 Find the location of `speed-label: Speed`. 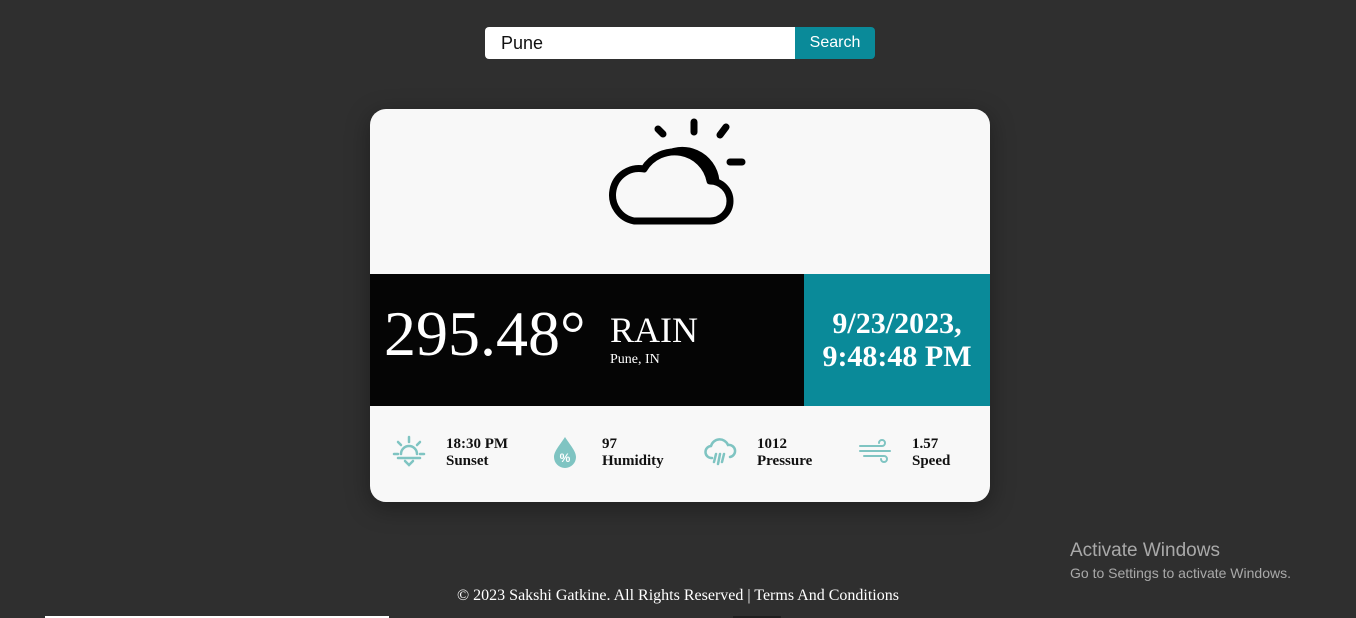

speed-label: Speed is located at coordinates (931, 461).